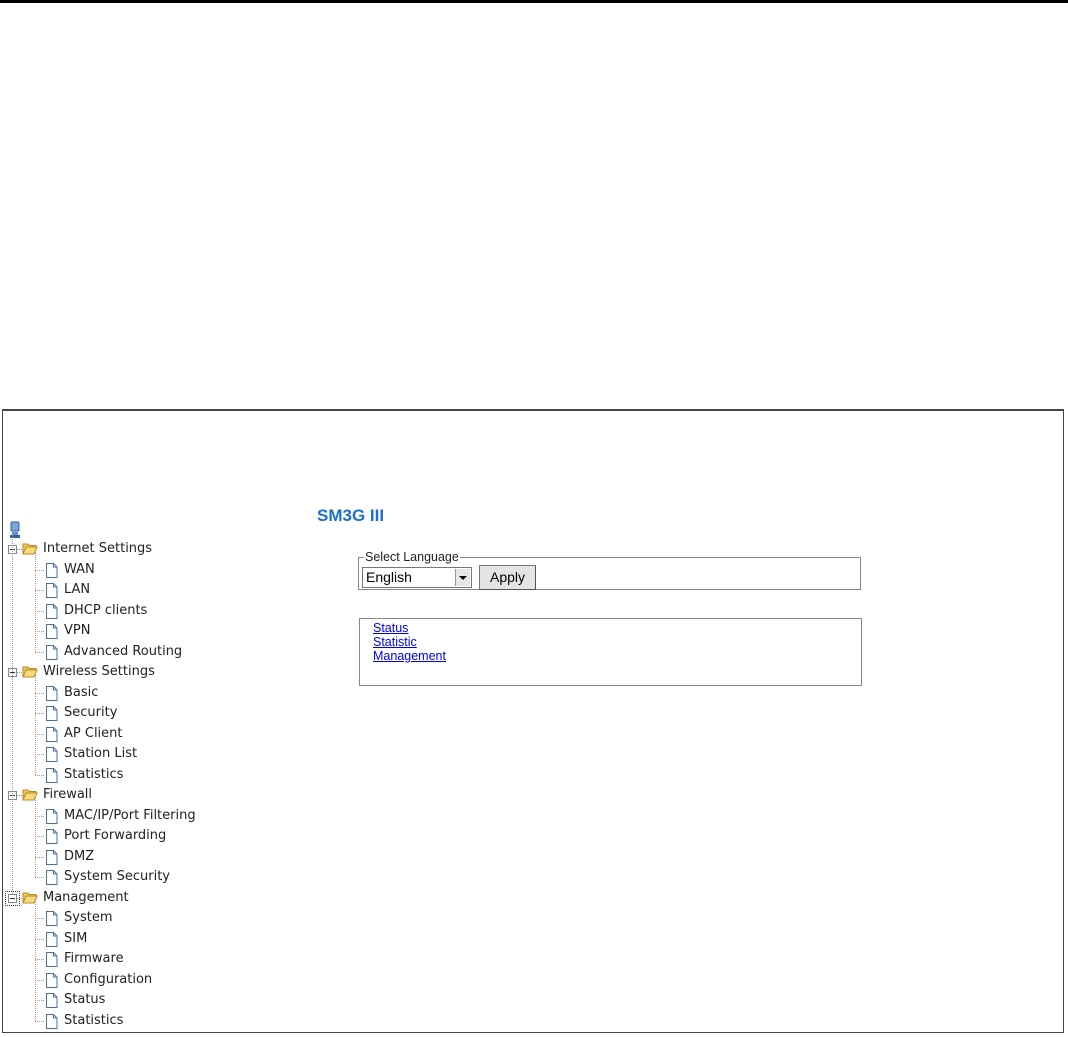 Image resolution: width=1068 pixels, height=1037 pixels. What do you see at coordinates (534, 1) in the screenshot?
I see `top-rule` at bounding box center [534, 1].